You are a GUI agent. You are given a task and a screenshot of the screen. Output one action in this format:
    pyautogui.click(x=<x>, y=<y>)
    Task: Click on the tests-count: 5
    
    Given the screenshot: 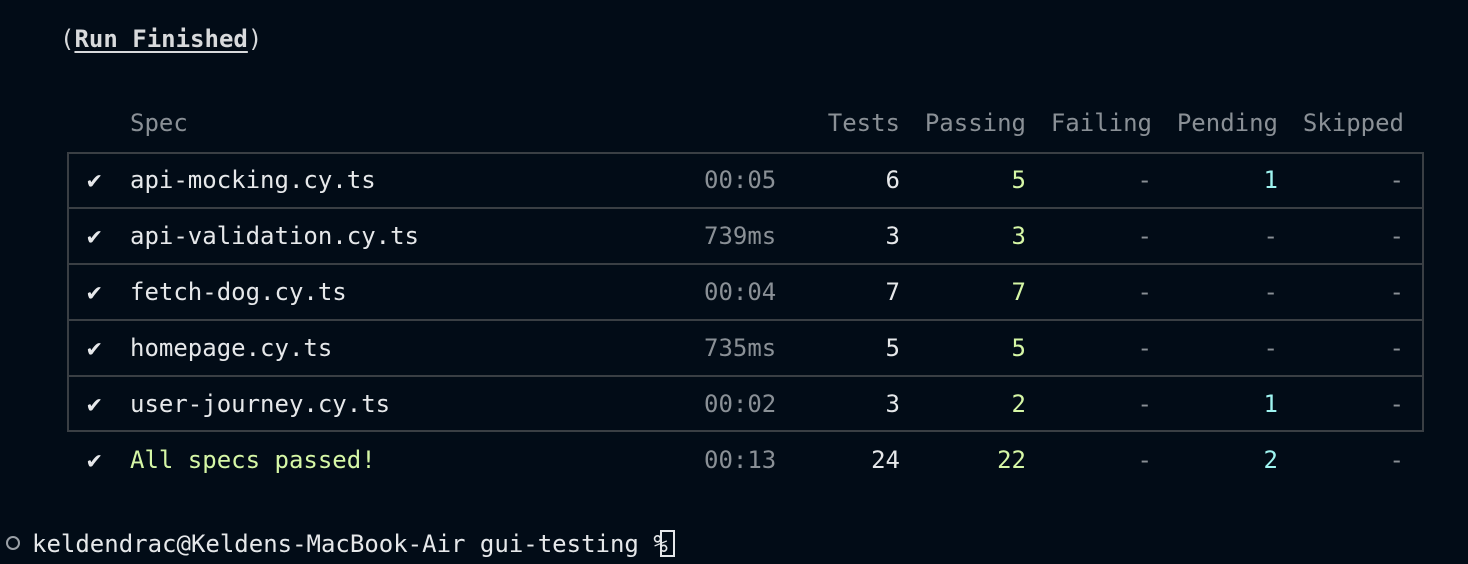 What is the action you would take?
    pyautogui.click(x=892, y=348)
    